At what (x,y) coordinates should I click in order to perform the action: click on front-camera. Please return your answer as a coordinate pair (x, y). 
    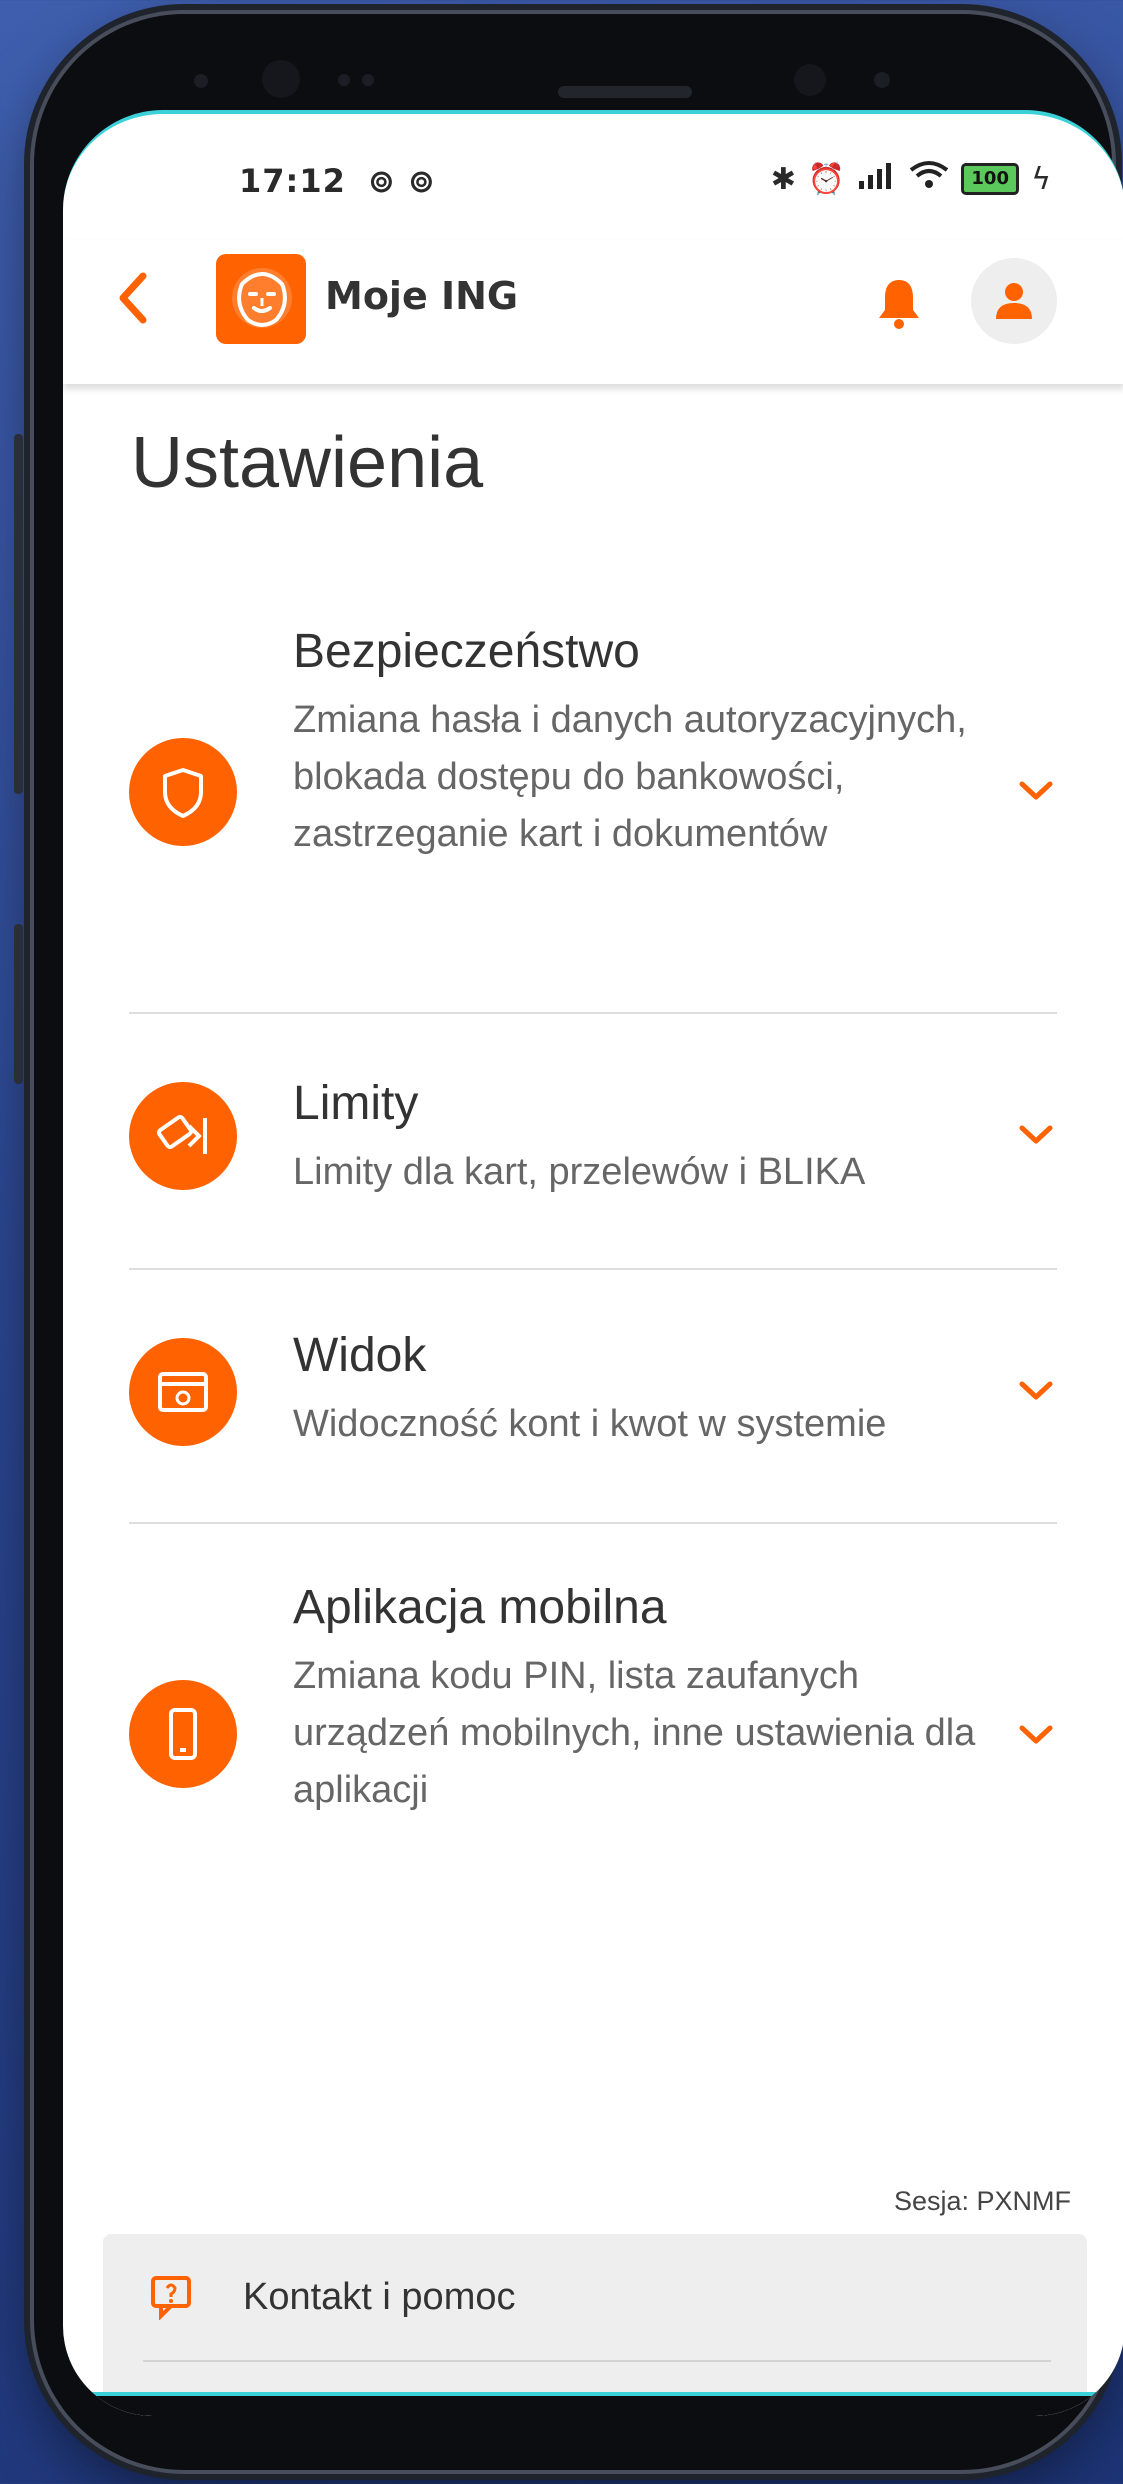
    Looking at the image, I should click on (281, 79).